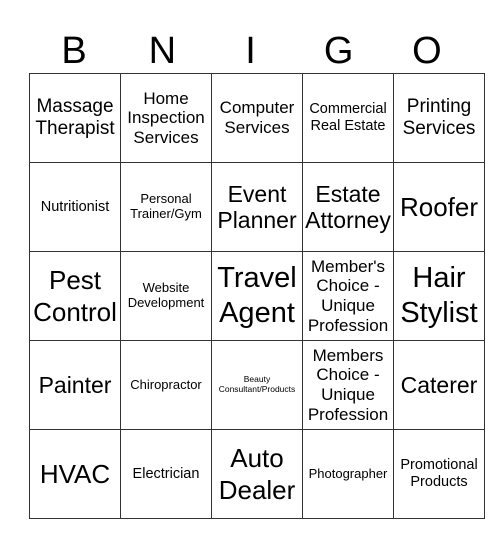 The image size is (500, 544). What do you see at coordinates (75, 207) in the screenshot?
I see `bingo-cell: Nutritionist` at bounding box center [75, 207].